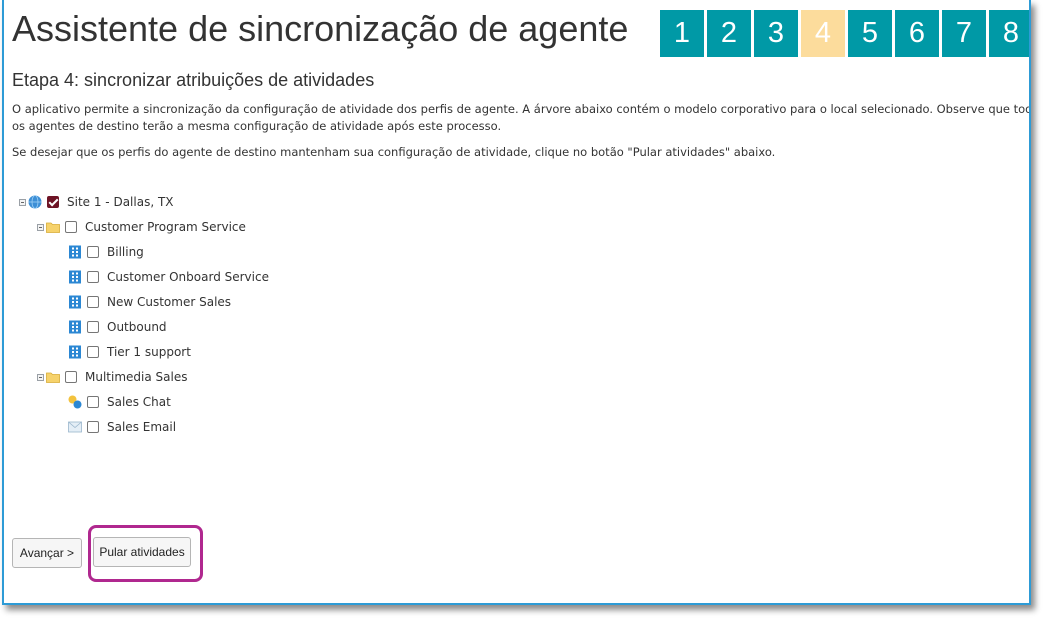 The width and height of the screenshot is (1046, 618). I want to click on step-indicator: 1 2 3 4 5 6 7 8, so click(844, 33).